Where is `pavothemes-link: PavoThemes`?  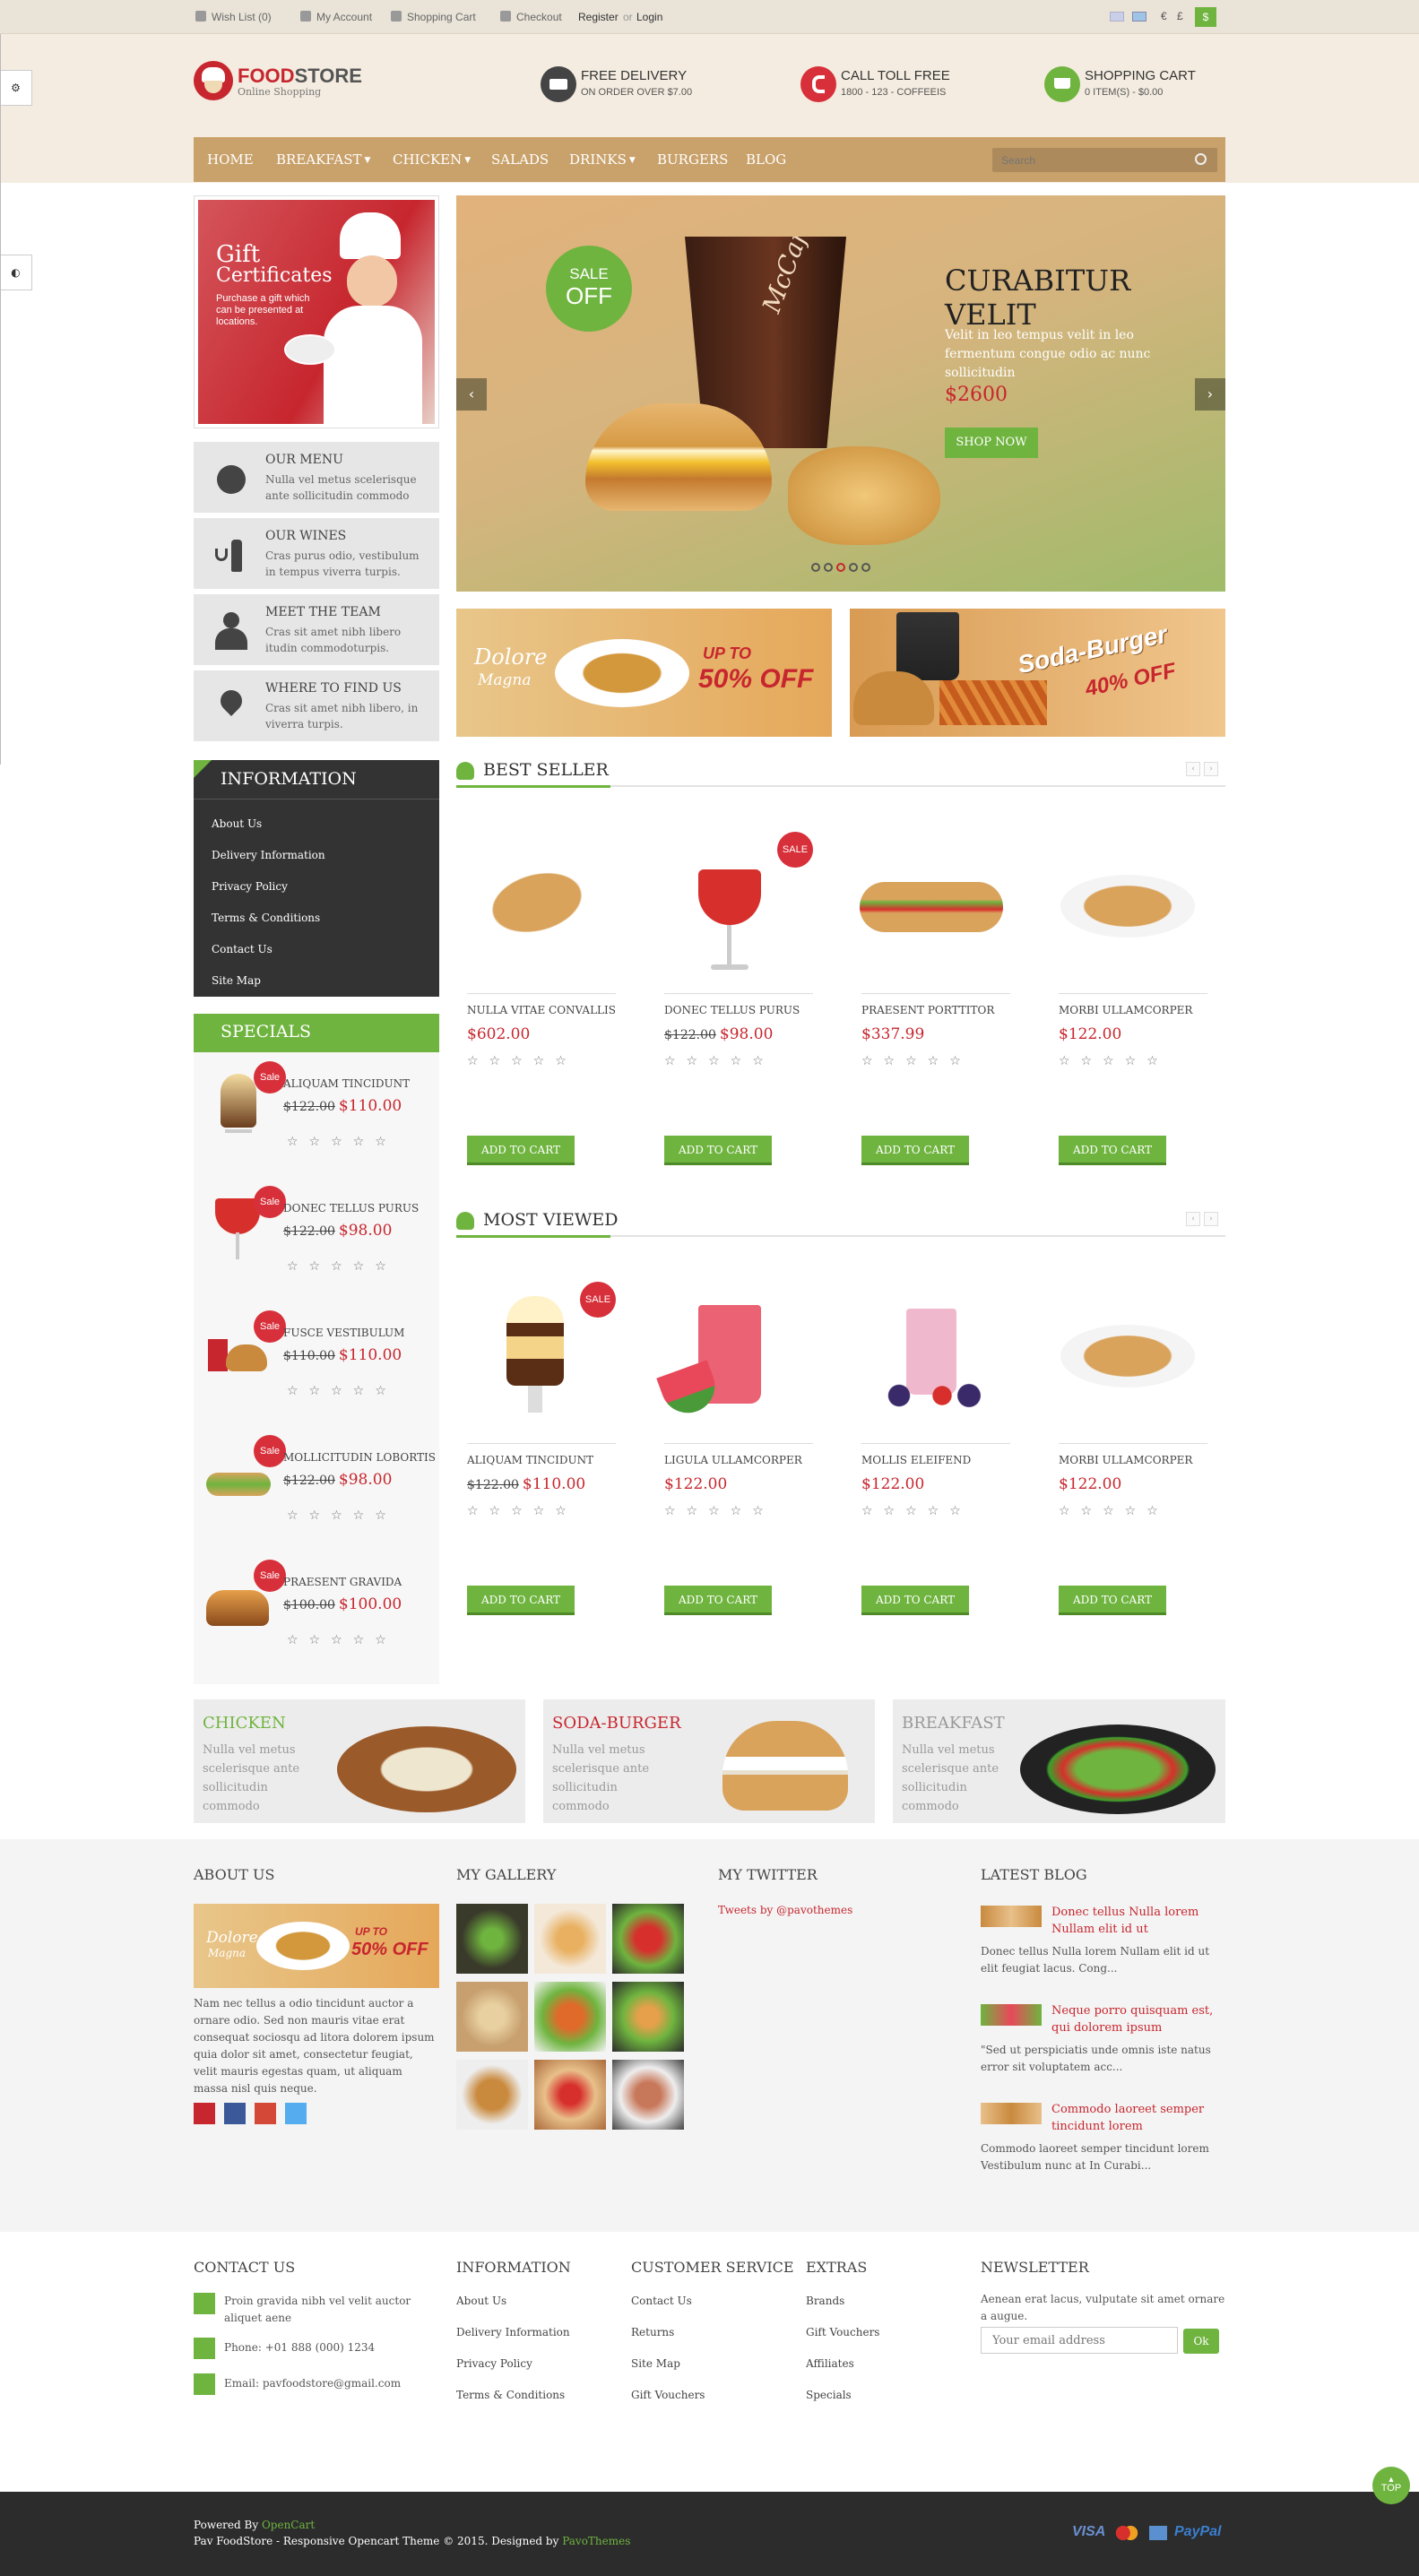
pavothemes-link: PavoThemes is located at coordinates (596, 2541).